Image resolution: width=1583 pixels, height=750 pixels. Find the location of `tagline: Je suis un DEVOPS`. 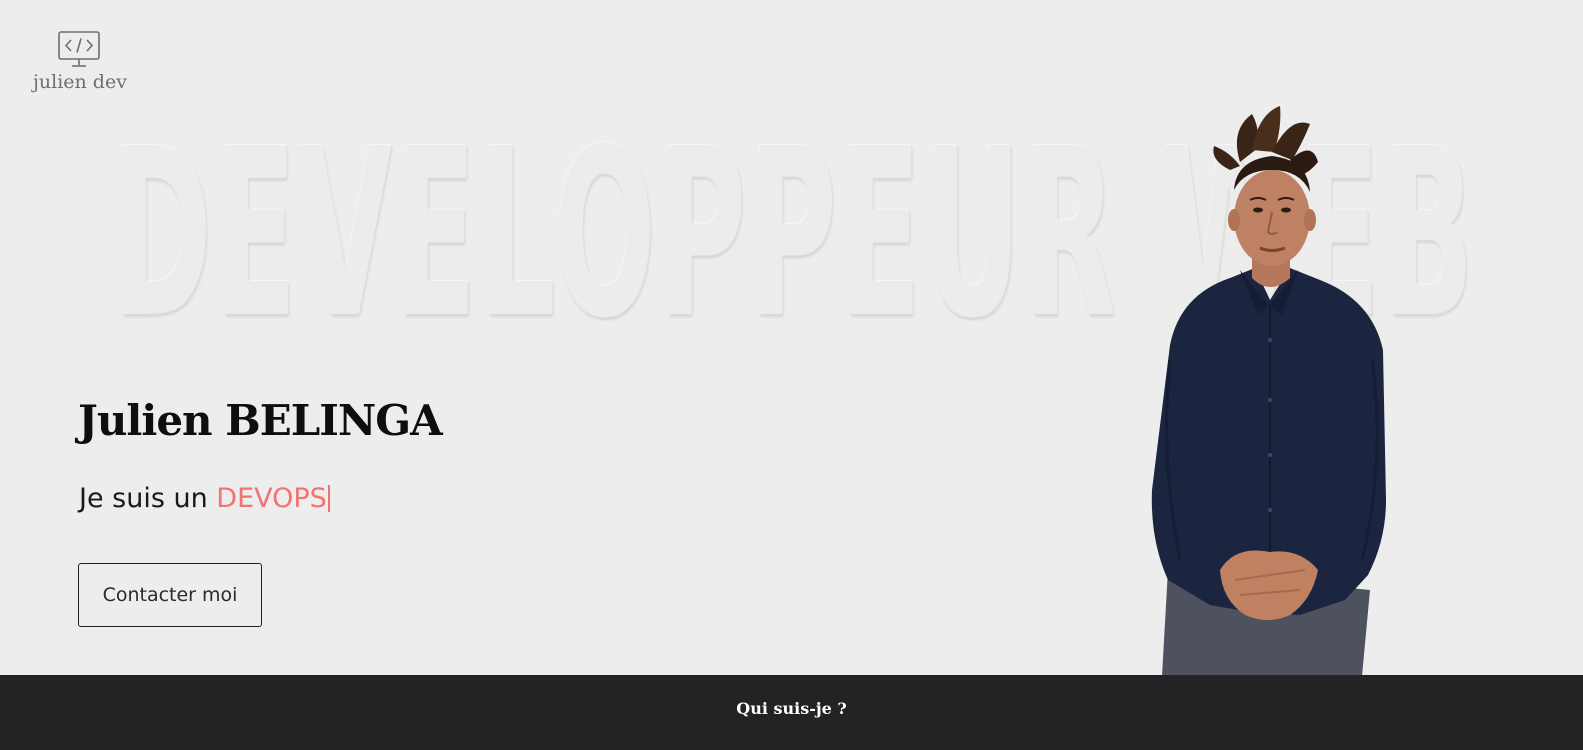

tagline: Je suis un DEVOPS is located at coordinates (204, 498).